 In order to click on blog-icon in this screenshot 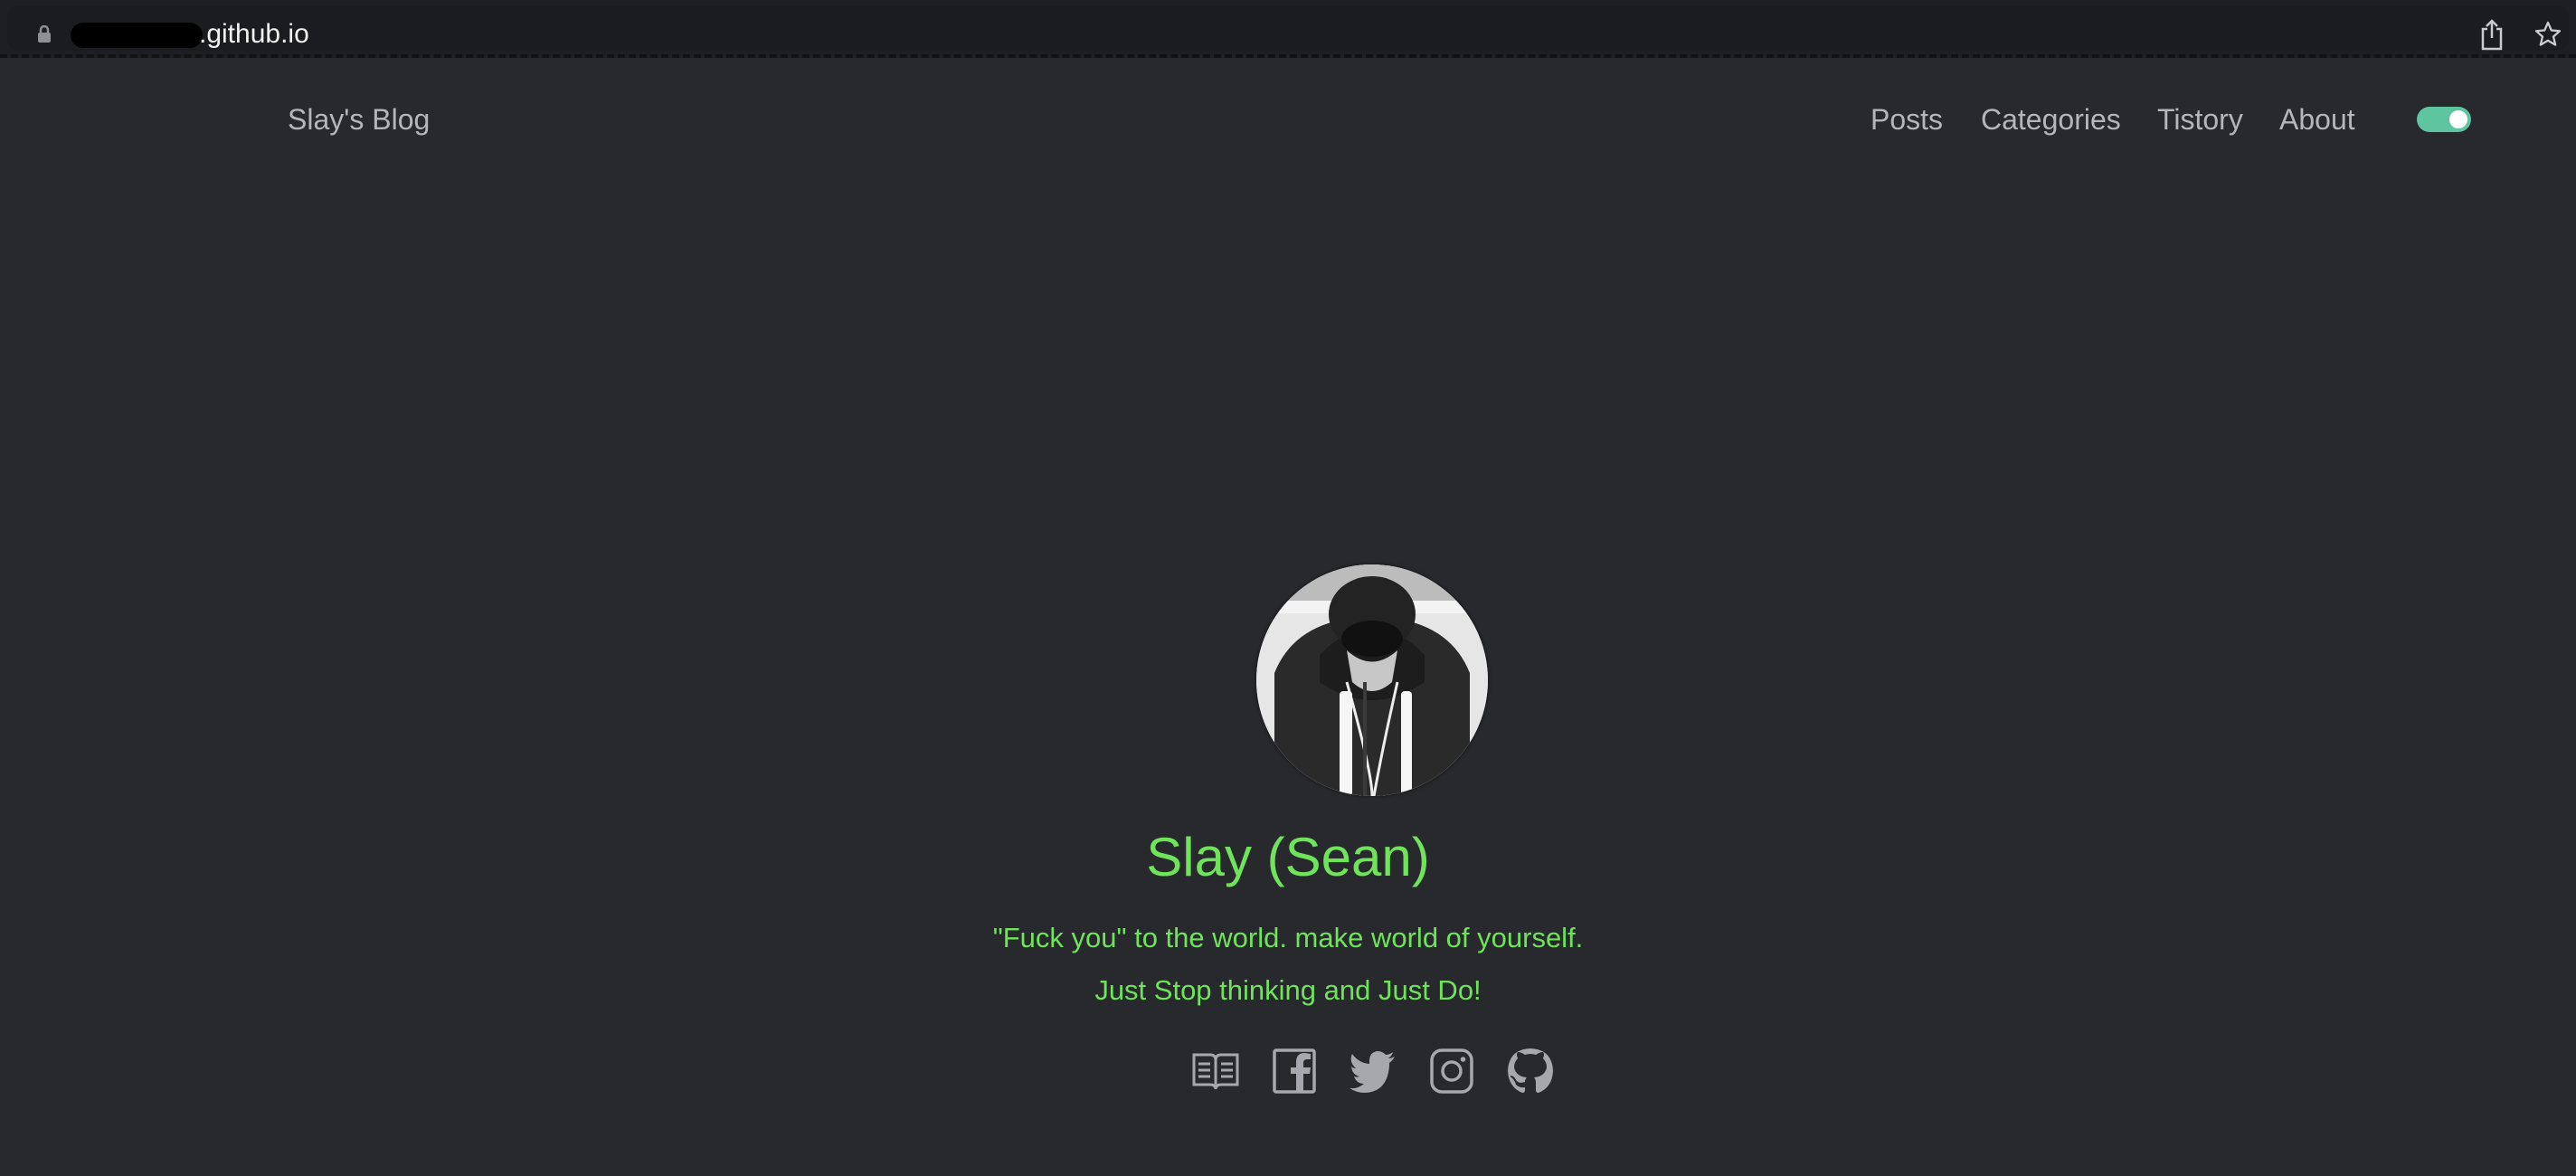, I will do `click(1215, 1071)`.